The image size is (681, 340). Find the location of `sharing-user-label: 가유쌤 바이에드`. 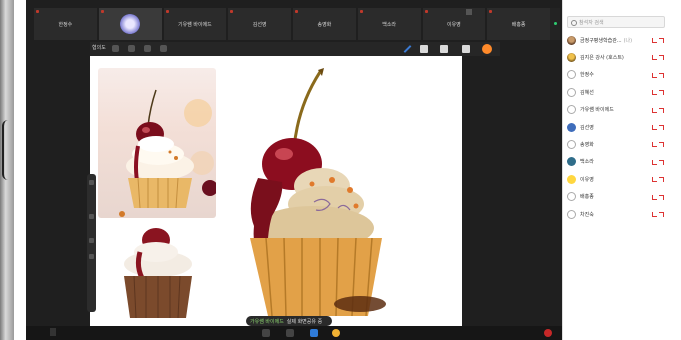

sharing-user-label: 가유쌤 바이에드 is located at coordinates (267, 321).